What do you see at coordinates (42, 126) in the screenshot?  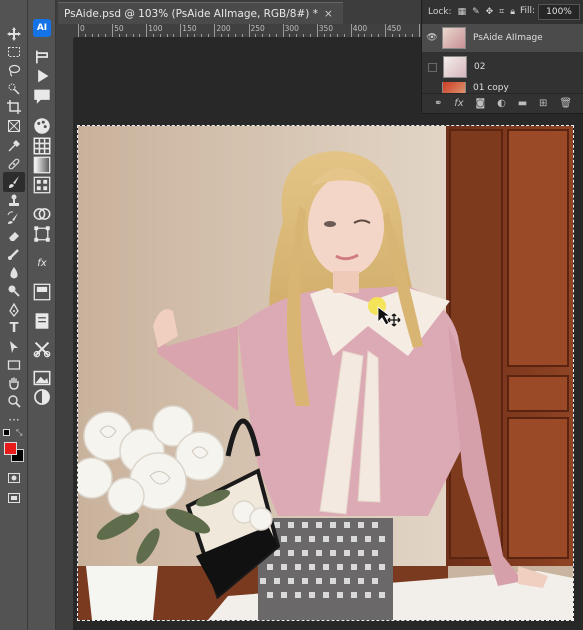 I see `color-panel-icon` at bounding box center [42, 126].